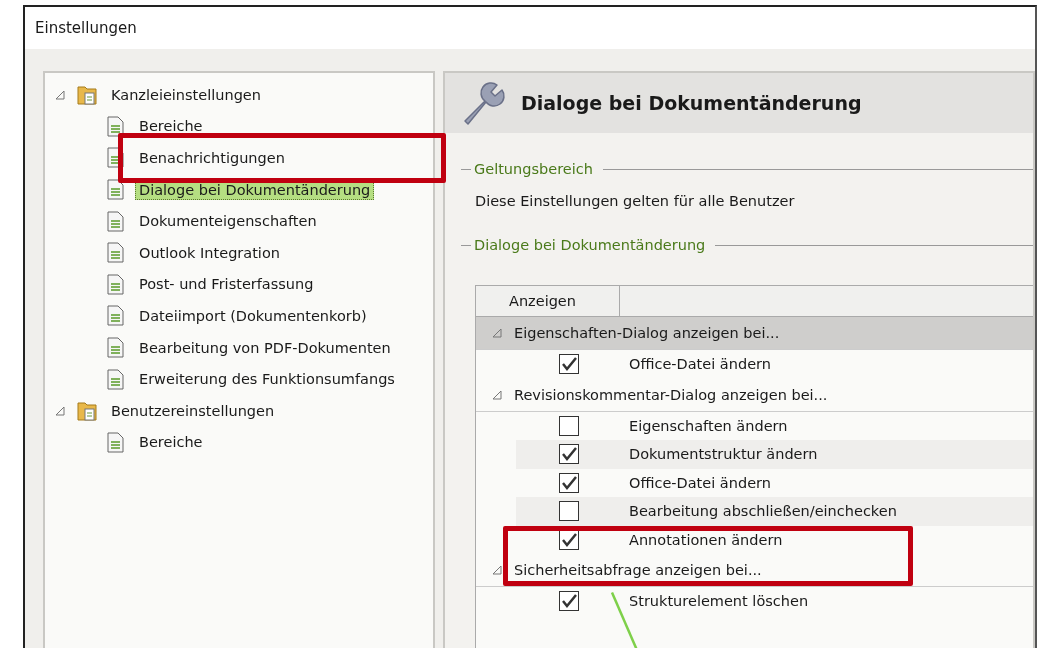 The image size is (1045, 648). What do you see at coordinates (723, 454) in the screenshot?
I see `option-label: Dokumentstruktur ändern` at bounding box center [723, 454].